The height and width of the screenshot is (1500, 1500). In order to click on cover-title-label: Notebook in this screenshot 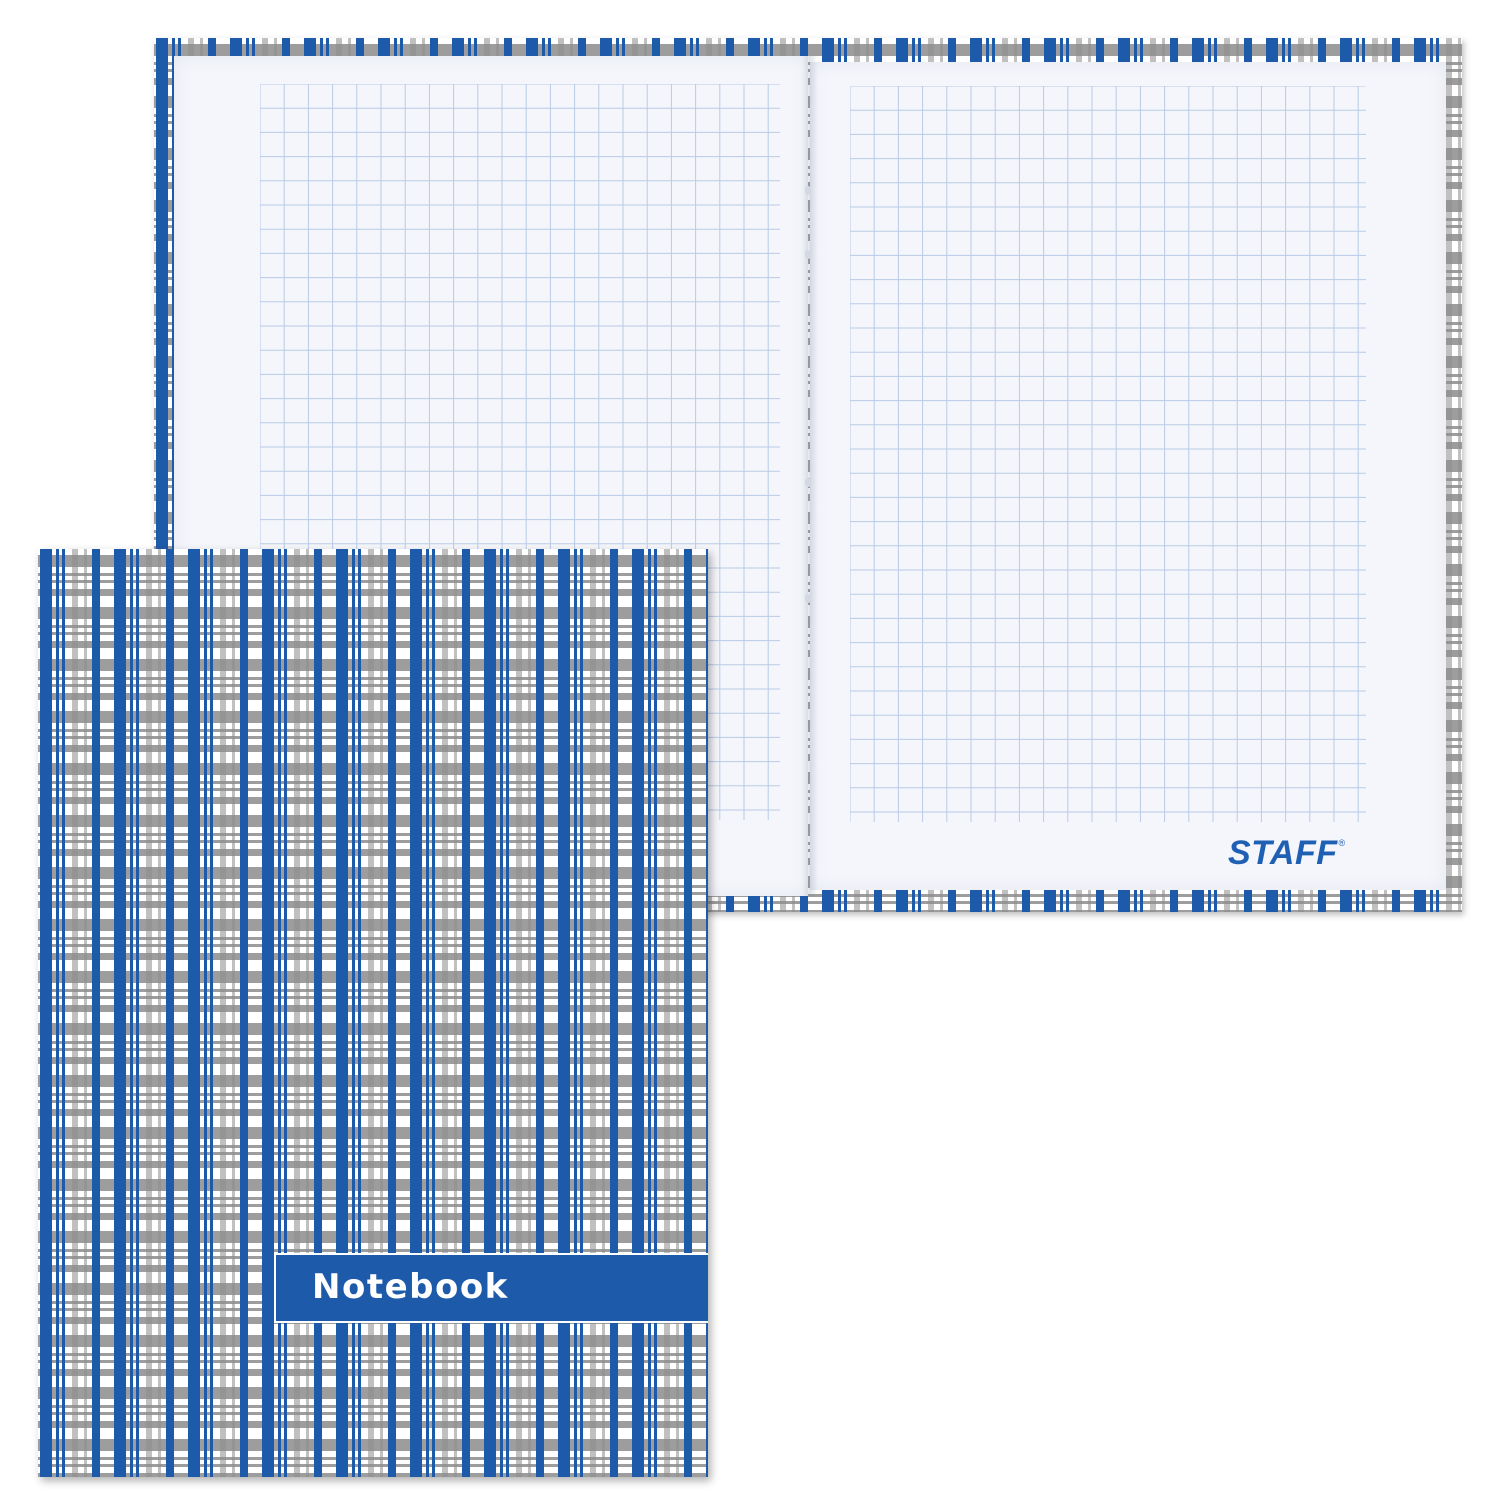, I will do `click(491, 1288)`.